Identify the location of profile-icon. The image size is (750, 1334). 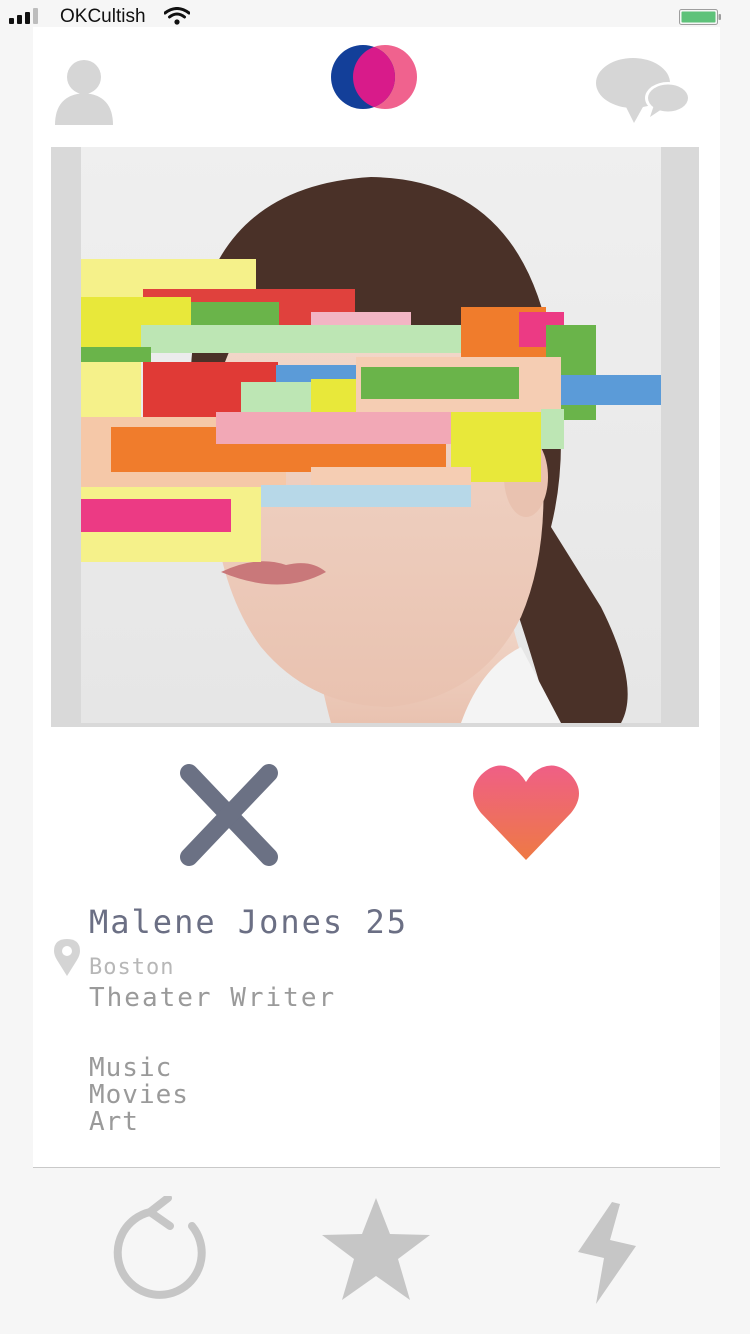
(84, 92).